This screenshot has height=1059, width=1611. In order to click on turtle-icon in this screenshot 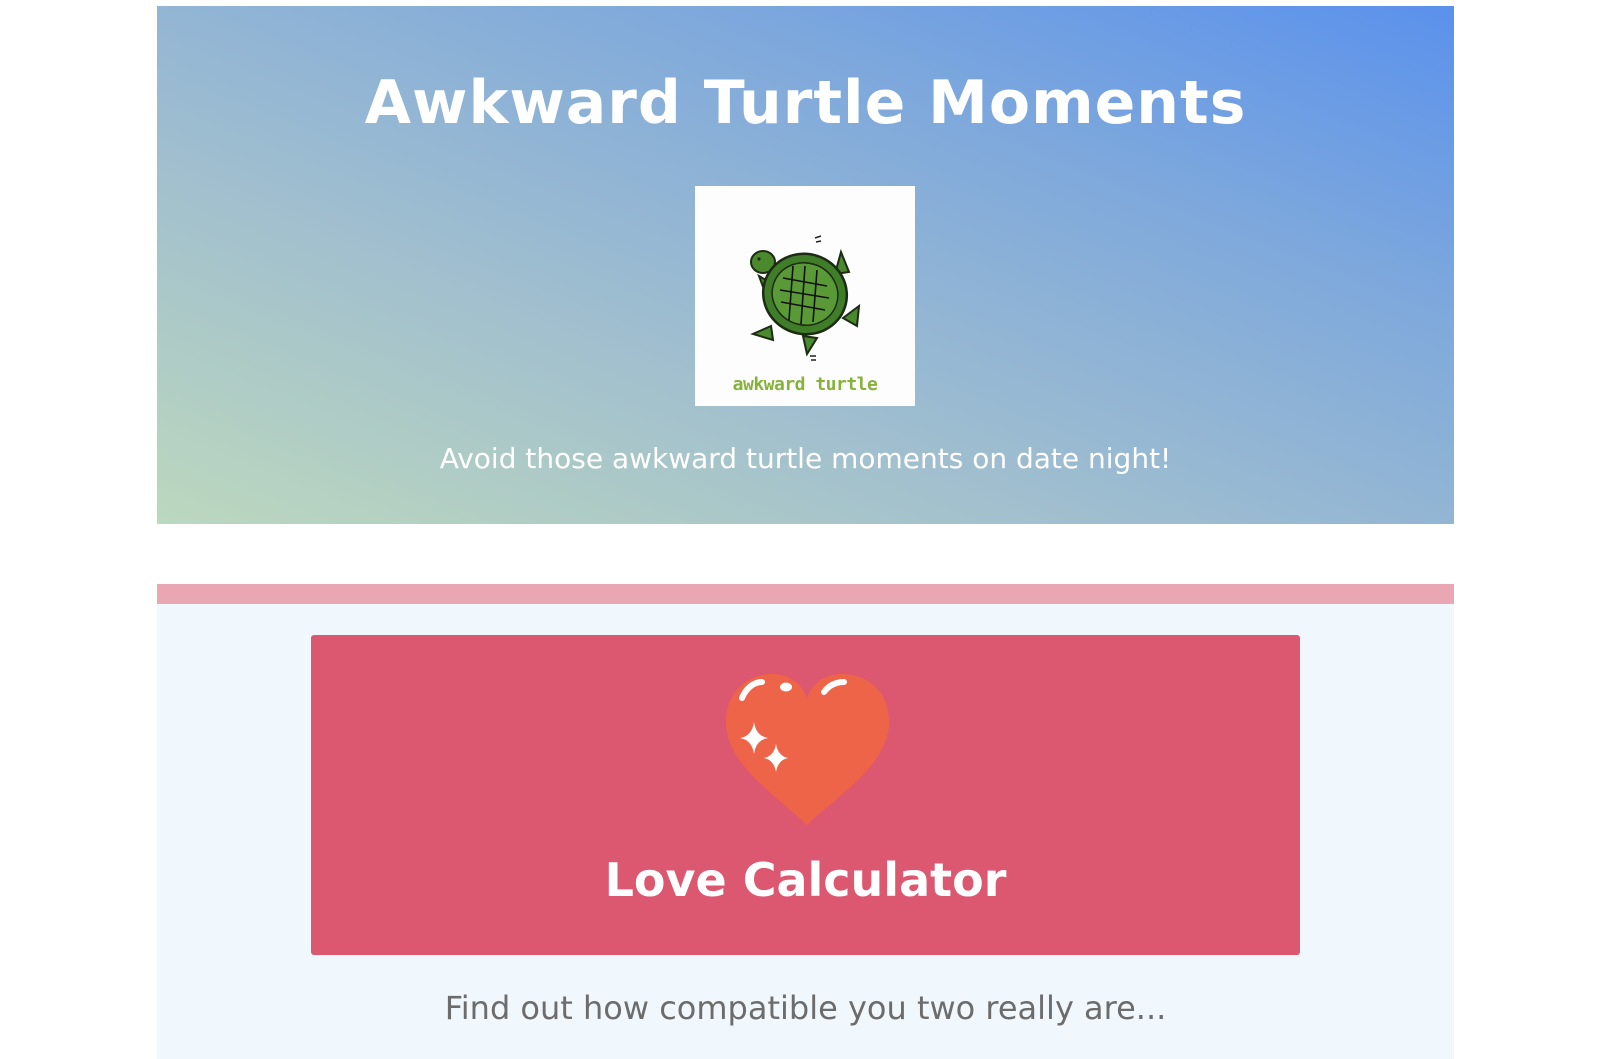, I will do `click(805, 298)`.